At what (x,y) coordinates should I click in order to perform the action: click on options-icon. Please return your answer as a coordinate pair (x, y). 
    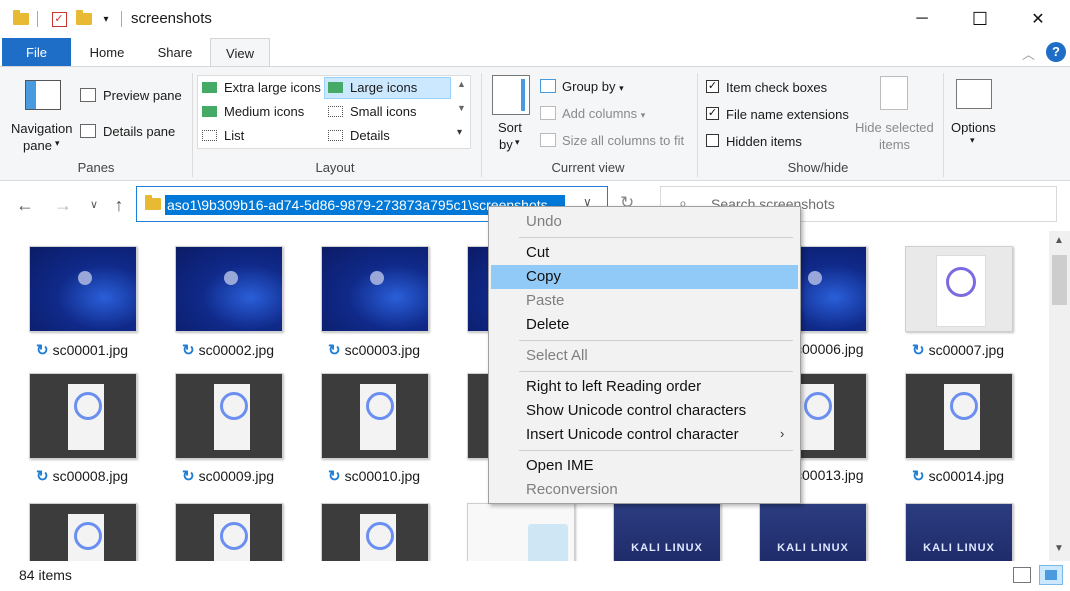
    Looking at the image, I should click on (974, 94).